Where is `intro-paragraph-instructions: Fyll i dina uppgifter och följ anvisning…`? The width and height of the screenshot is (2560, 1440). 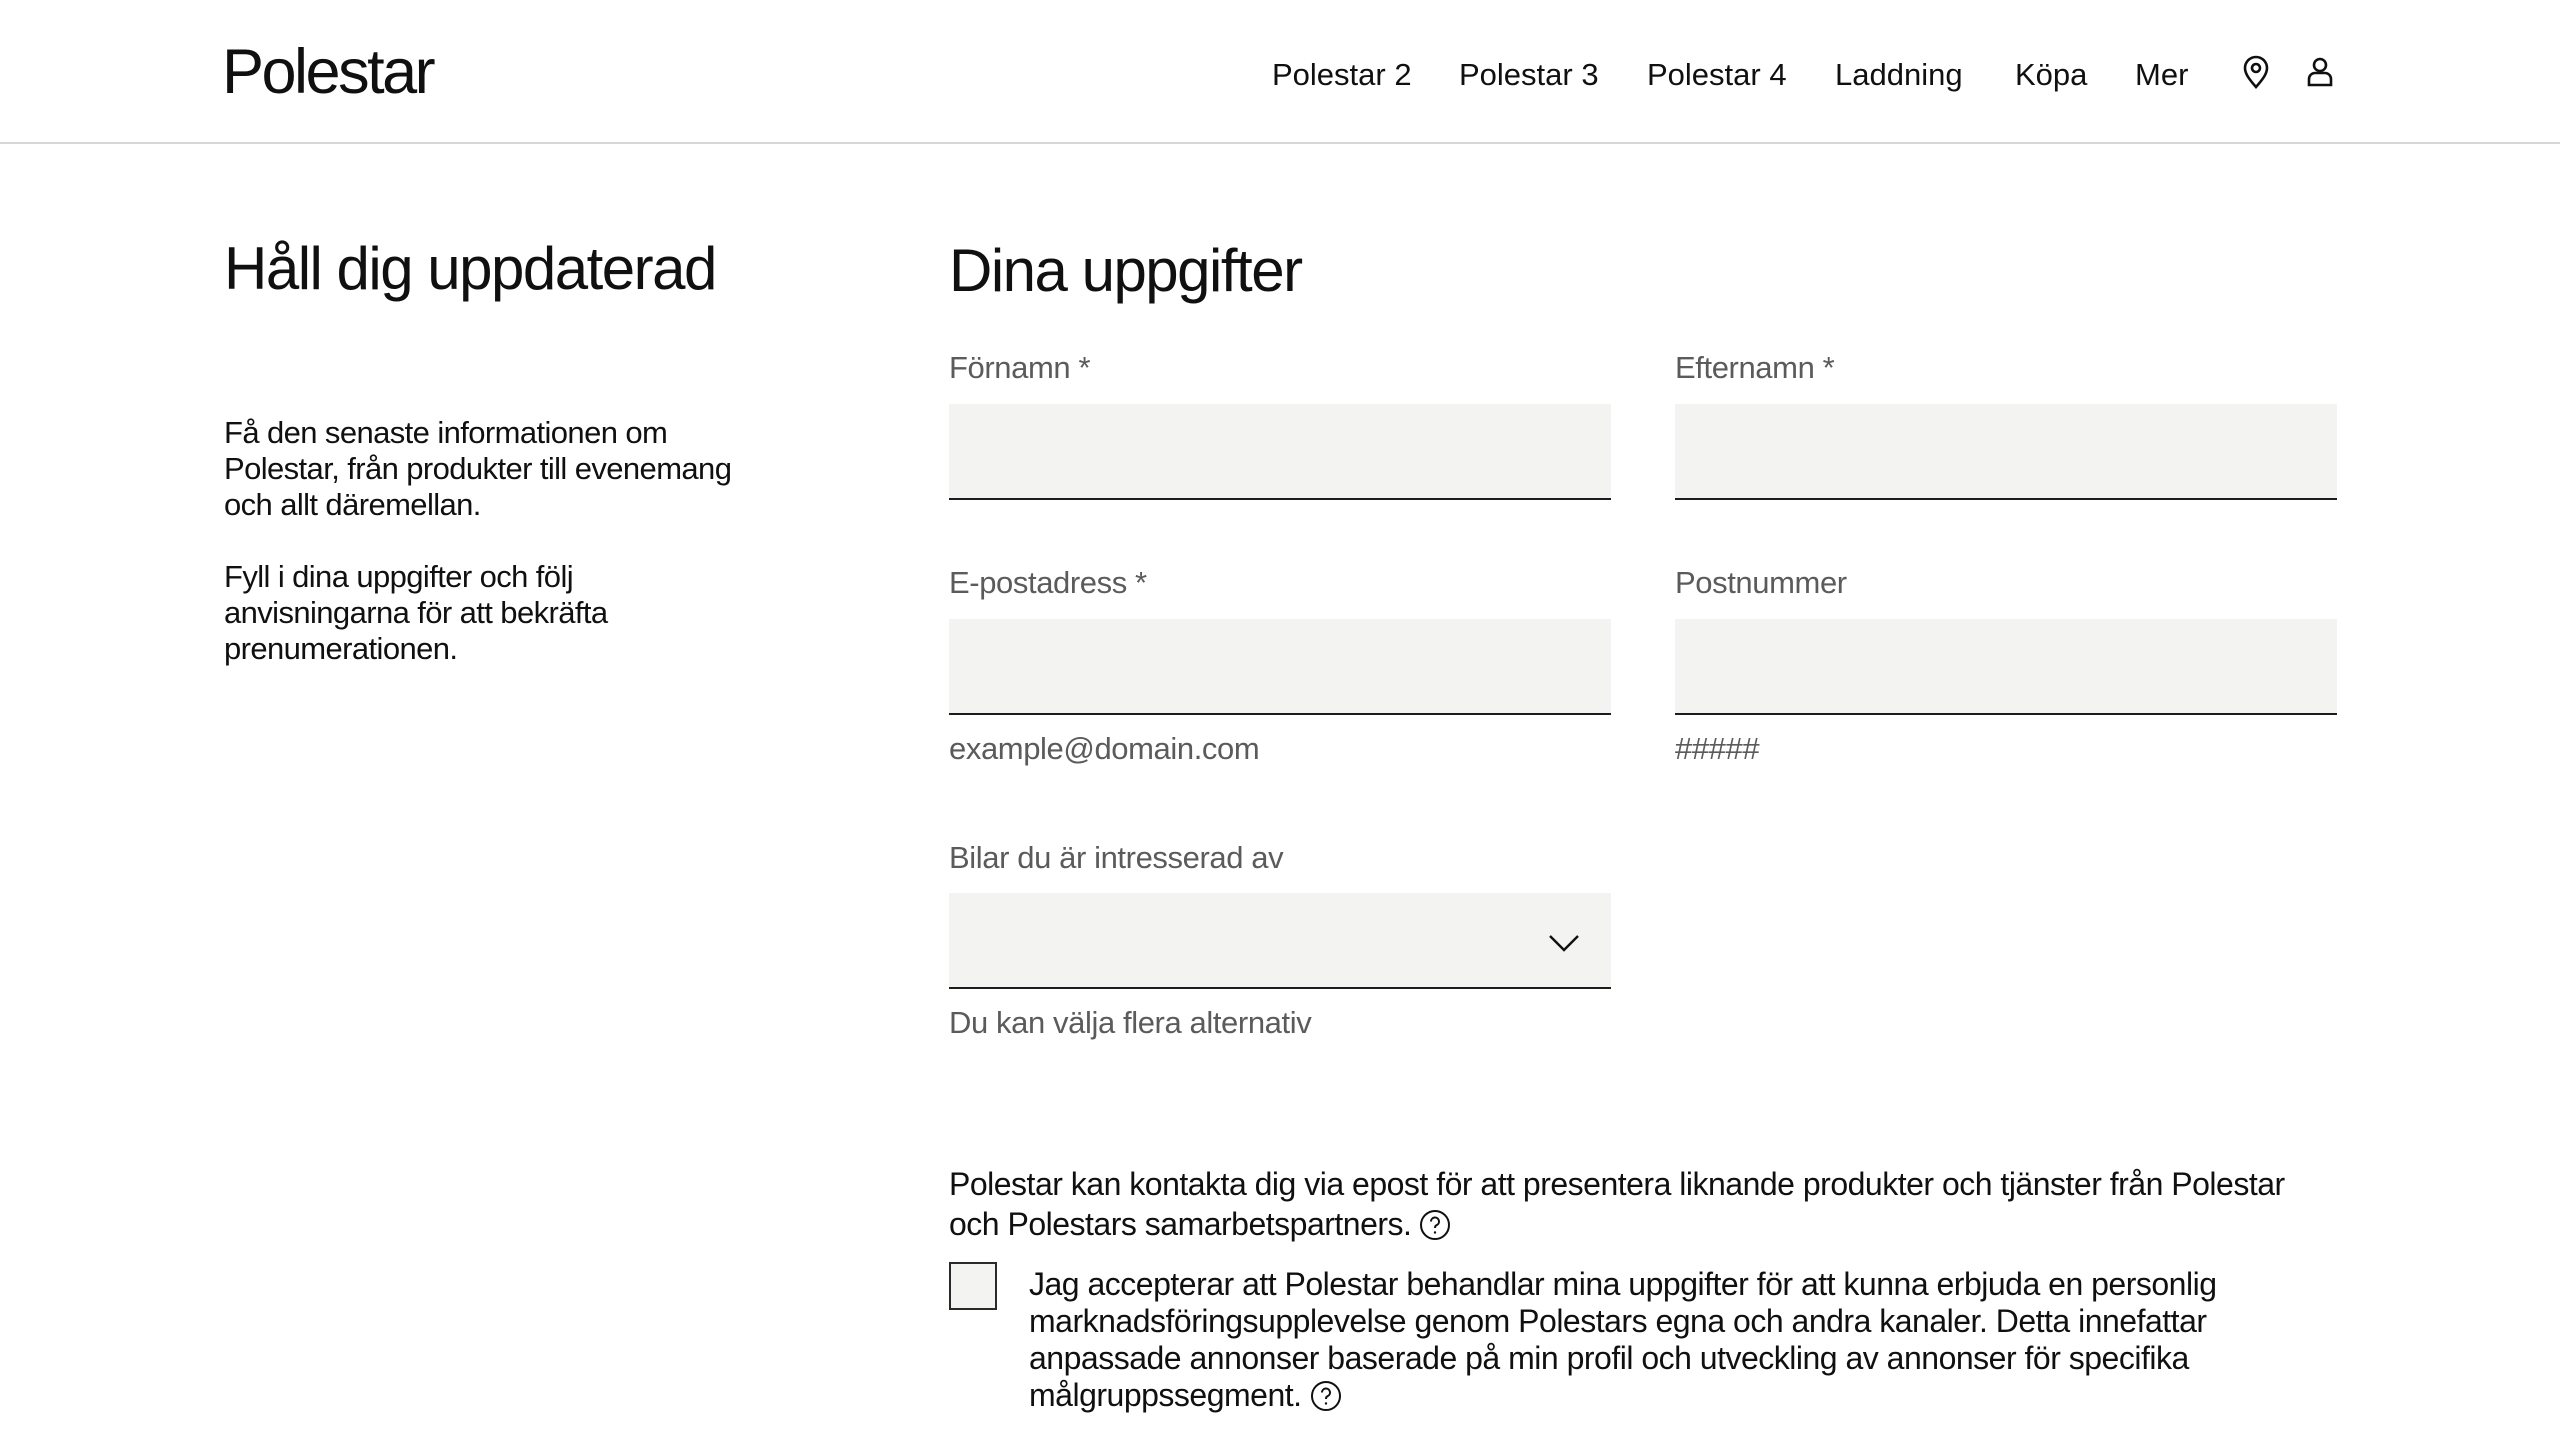
intro-paragraph-instructions: Fyll i dina uppgifter och följ anvisning… is located at coordinates (416, 612).